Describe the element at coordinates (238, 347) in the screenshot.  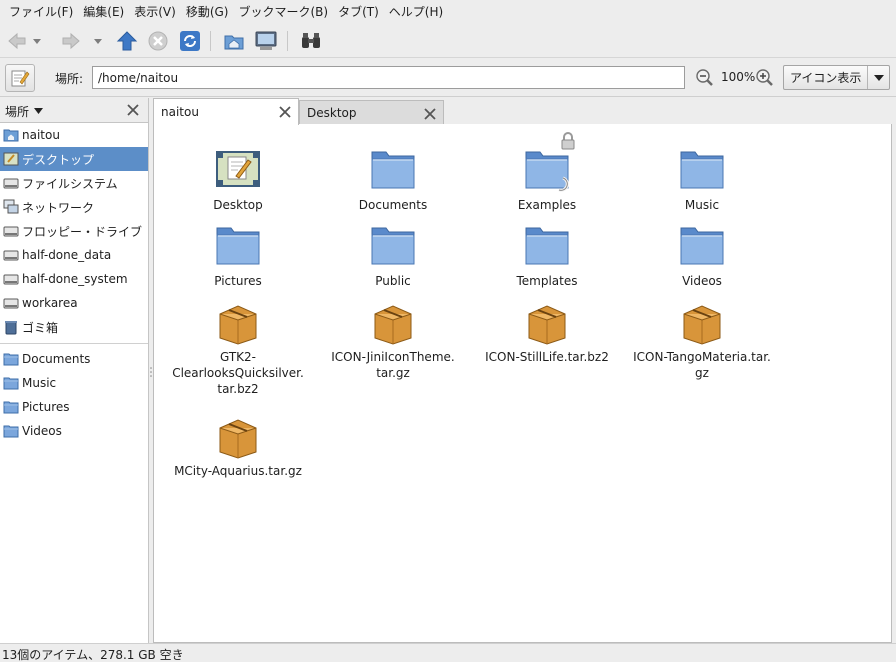
I see `archive-file-item: GTK2- ClearlooksQuicksilver. tar.bz2` at that location.